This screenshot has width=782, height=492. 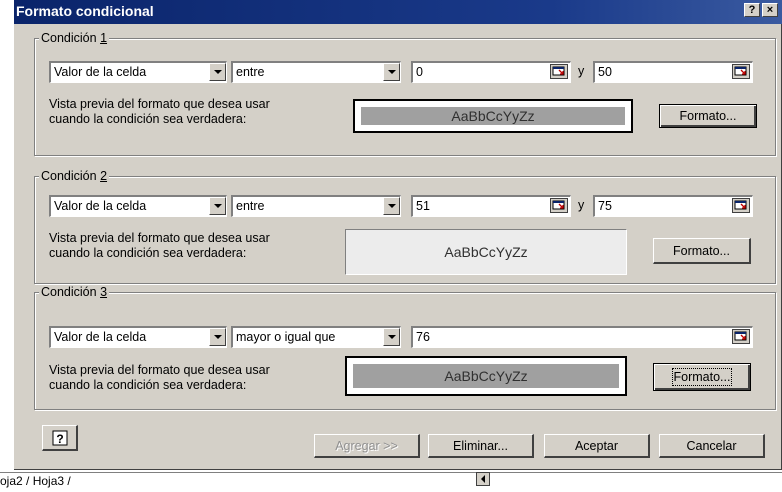 I want to click on condition-1-value2-input: 50, so click(x=673, y=72).